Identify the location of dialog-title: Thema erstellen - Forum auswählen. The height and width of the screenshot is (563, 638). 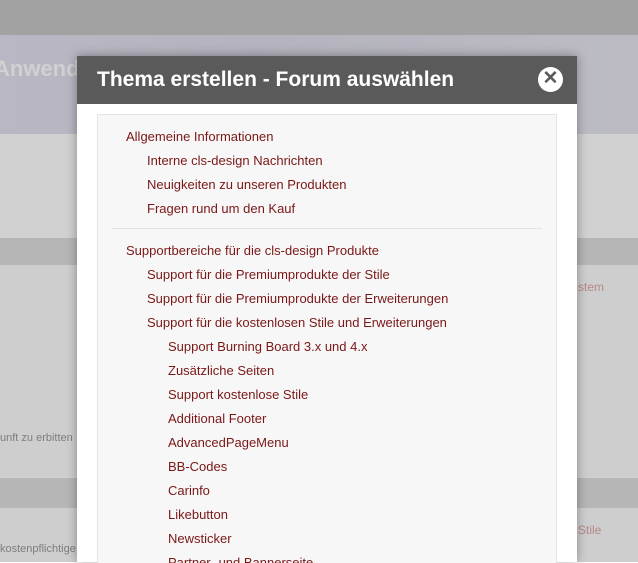
(276, 79).